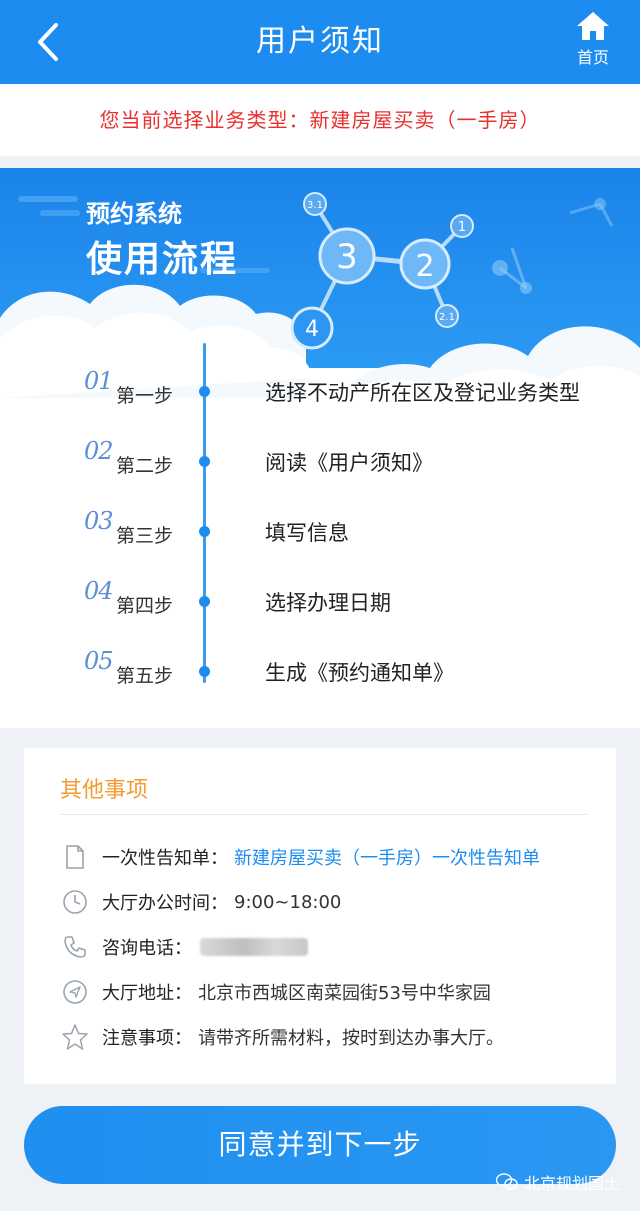  Describe the element at coordinates (351, 1038) in the screenshot. I see `info-value: 请带齐所需材料，按时到达办事大厅。` at that location.